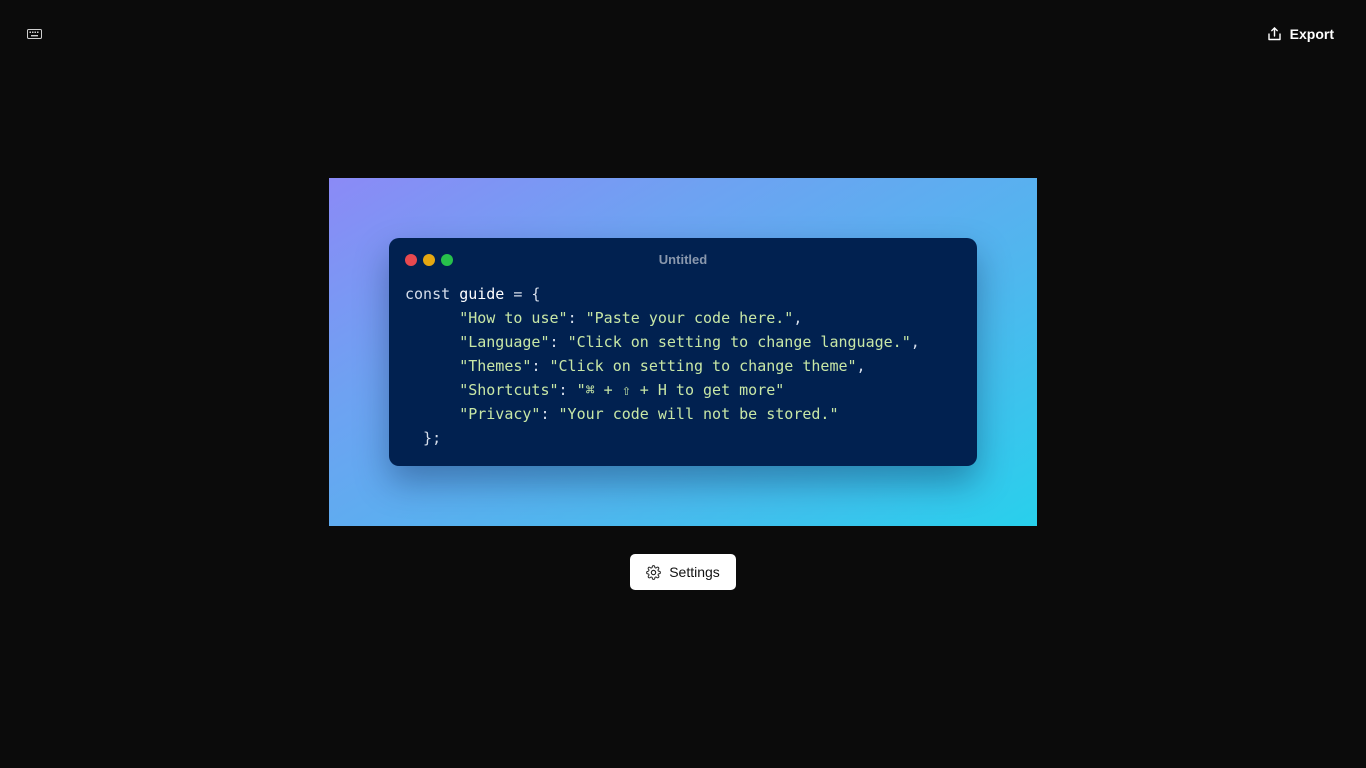  Describe the element at coordinates (698, 414) in the screenshot. I see `code-token: "Your code will not be stored."` at that location.